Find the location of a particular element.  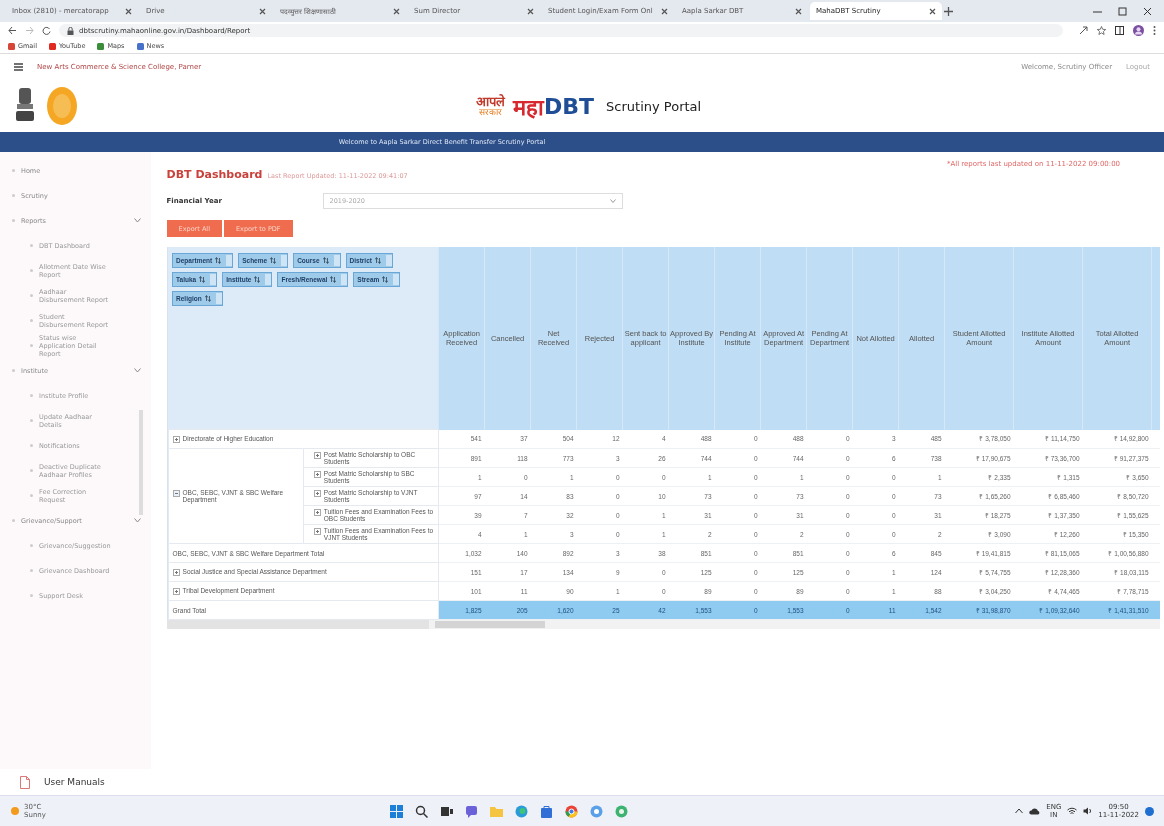

document-icon is located at coordinates (25, 782).